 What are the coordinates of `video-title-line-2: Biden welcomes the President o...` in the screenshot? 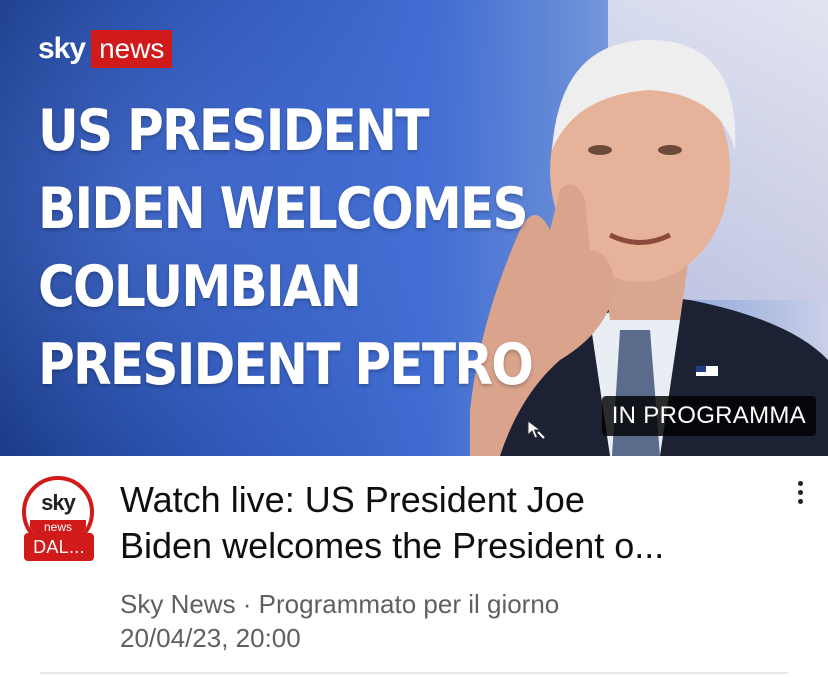 It's located at (392, 545).